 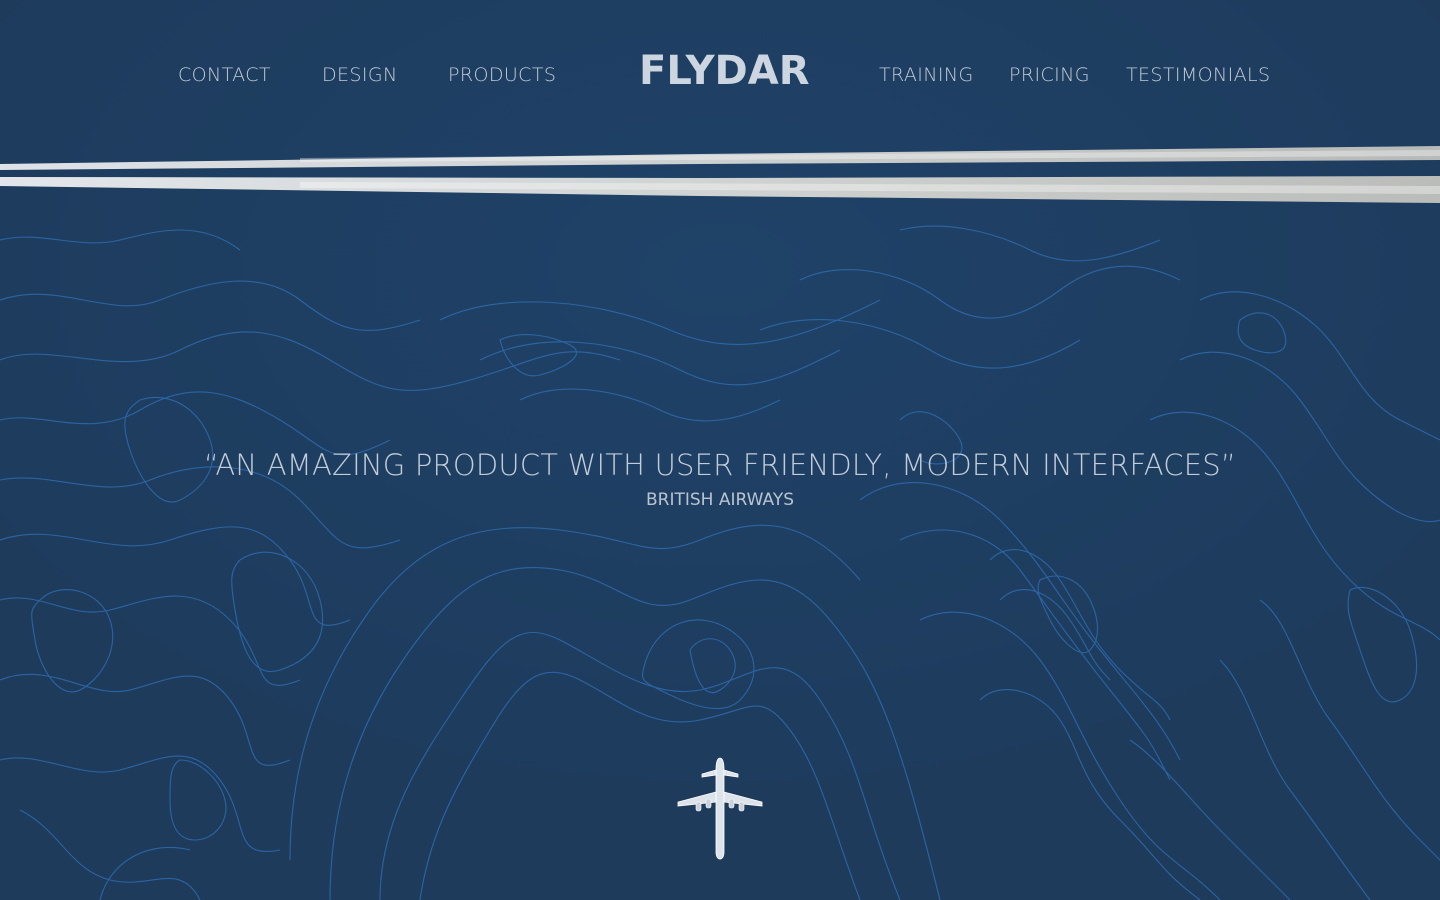 What do you see at coordinates (502, 75) in the screenshot?
I see `nav-products: PRODUCTS` at bounding box center [502, 75].